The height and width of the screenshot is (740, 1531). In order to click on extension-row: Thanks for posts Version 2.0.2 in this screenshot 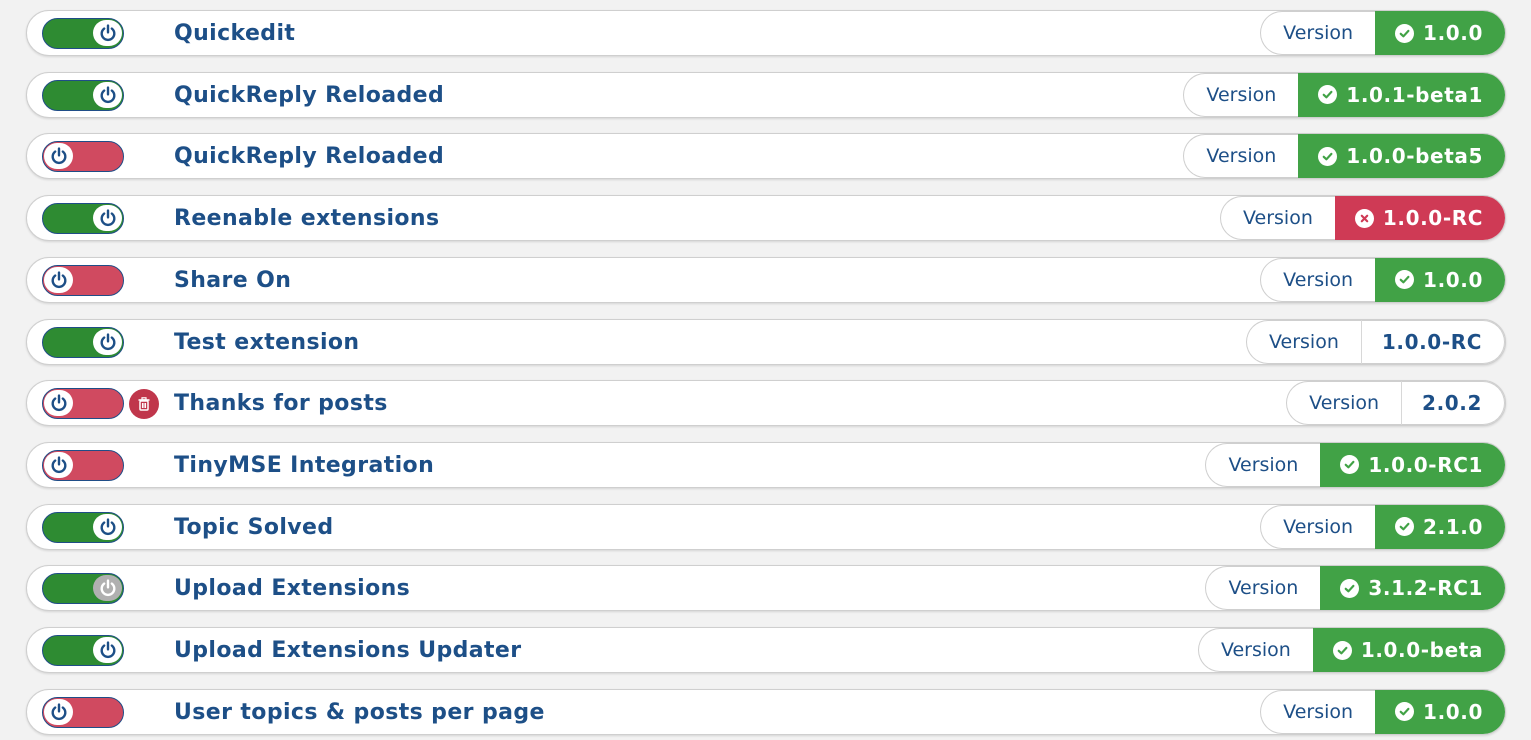, I will do `click(766, 403)`.